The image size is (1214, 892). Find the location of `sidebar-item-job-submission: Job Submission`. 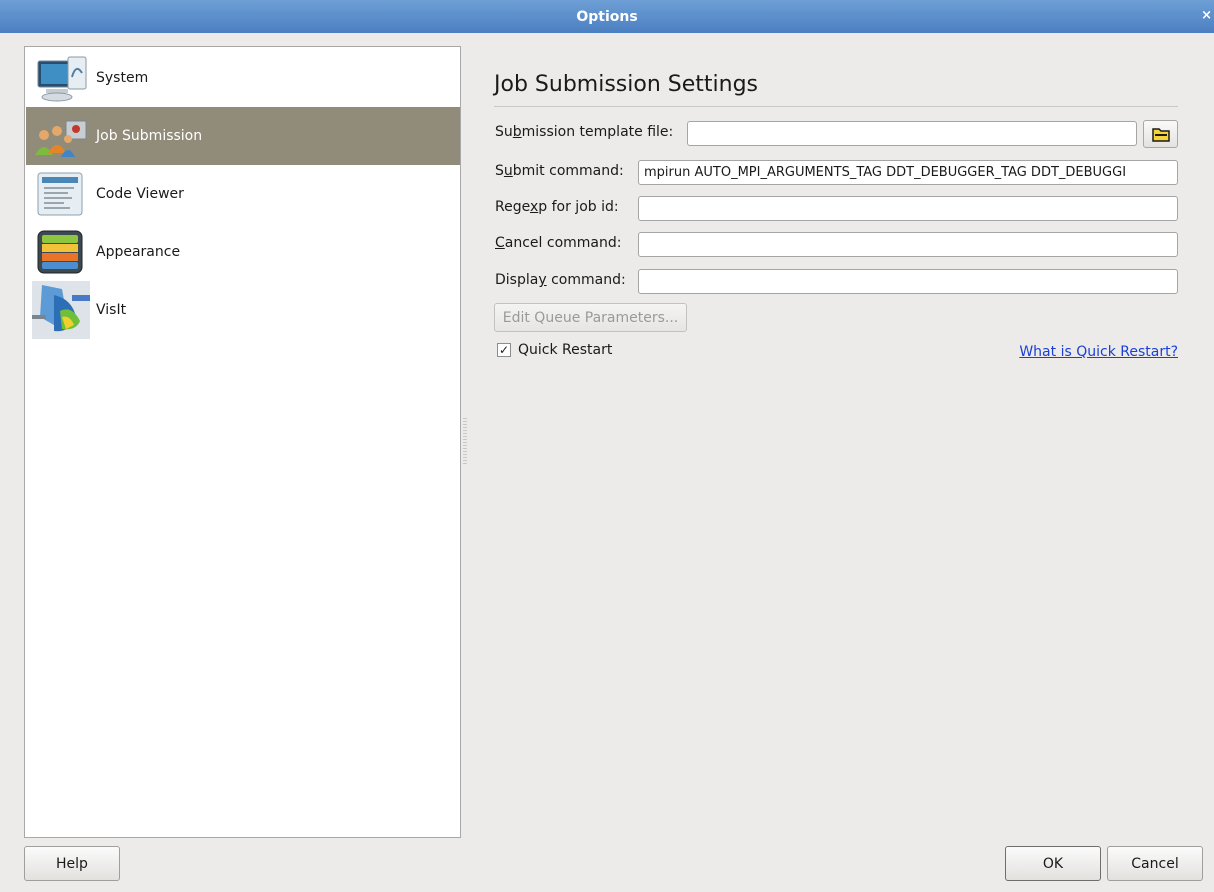

sidebar-item-job-submission: Job Submission is located at coordinates (243, 136).